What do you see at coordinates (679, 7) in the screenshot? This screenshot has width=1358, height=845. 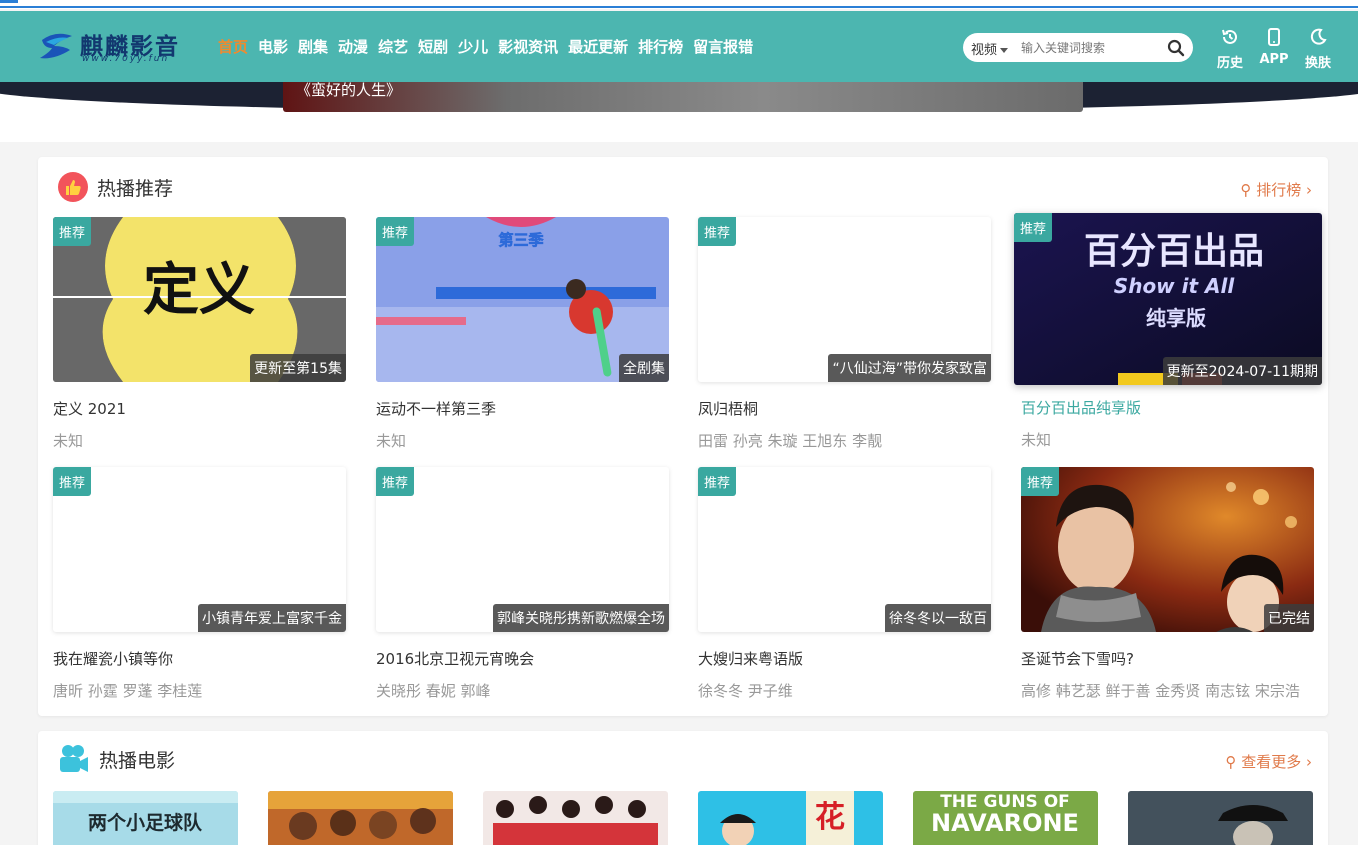 I see `strip-bar` at bounding box center [679, 7].